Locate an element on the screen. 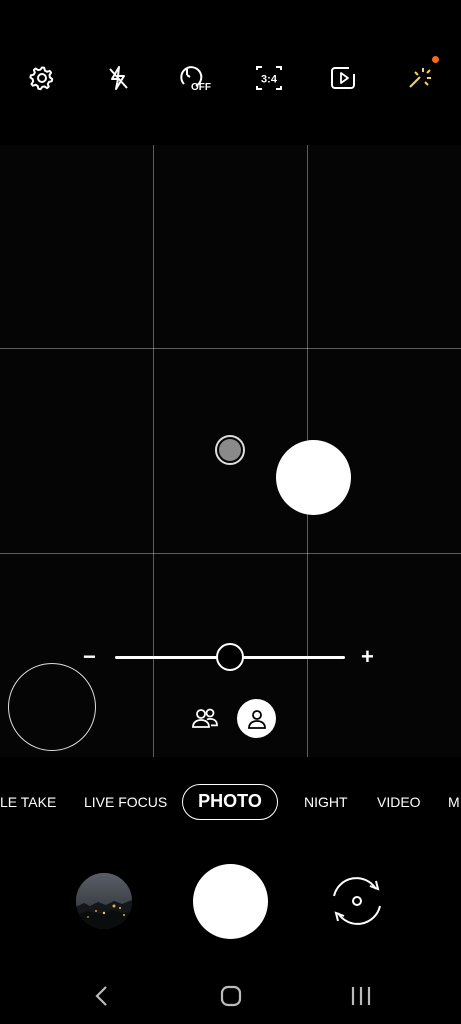  person-icon is located at coordinates (256, 719).